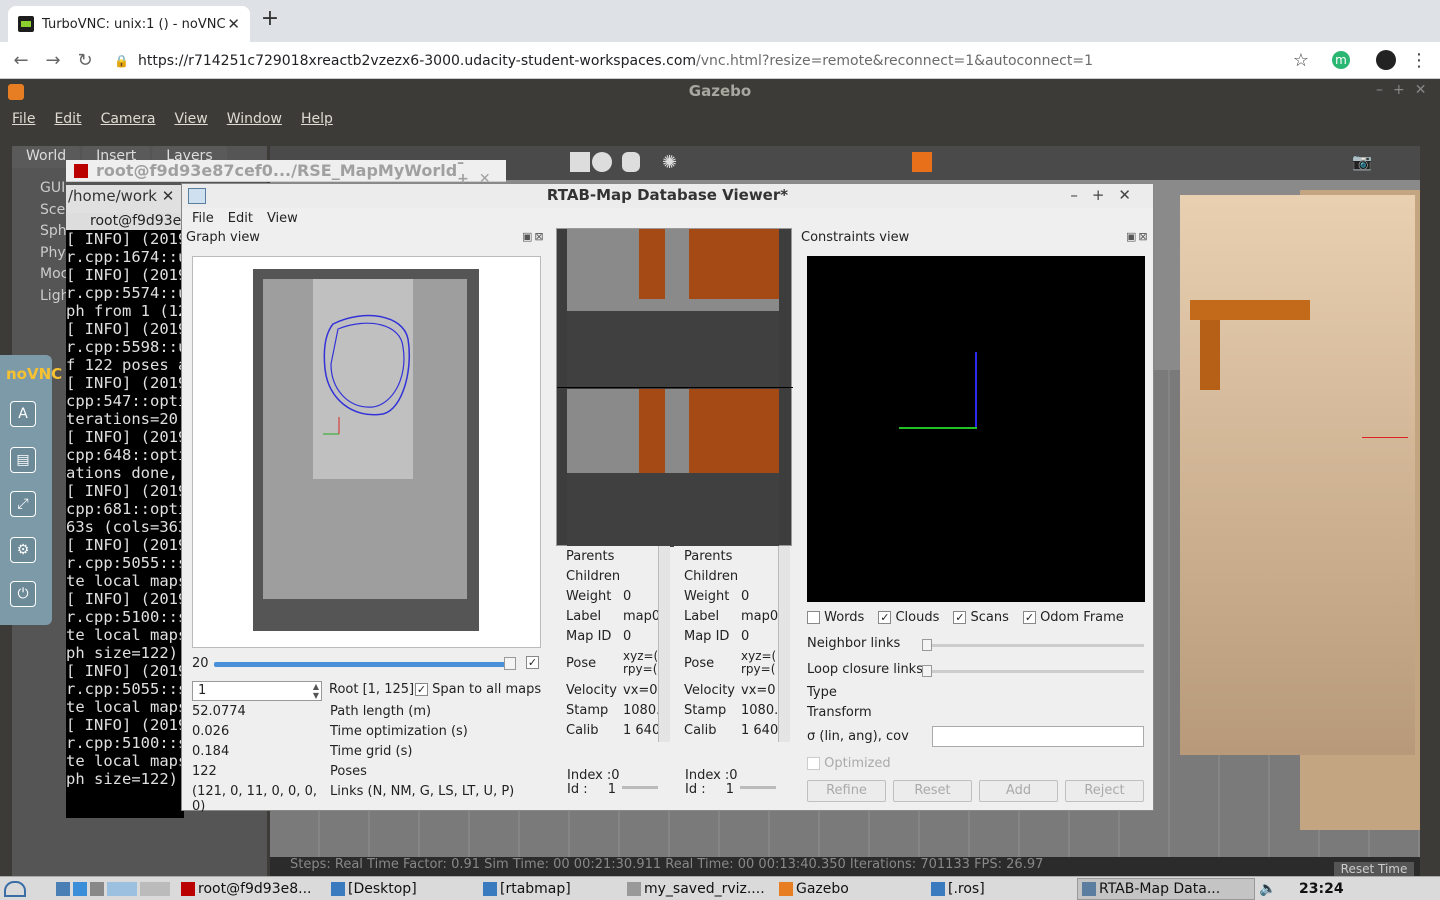  What do you see at coordinates (640, 787) in the screenshot?
I see `index-slider-a` at bounding box center [640, 787].